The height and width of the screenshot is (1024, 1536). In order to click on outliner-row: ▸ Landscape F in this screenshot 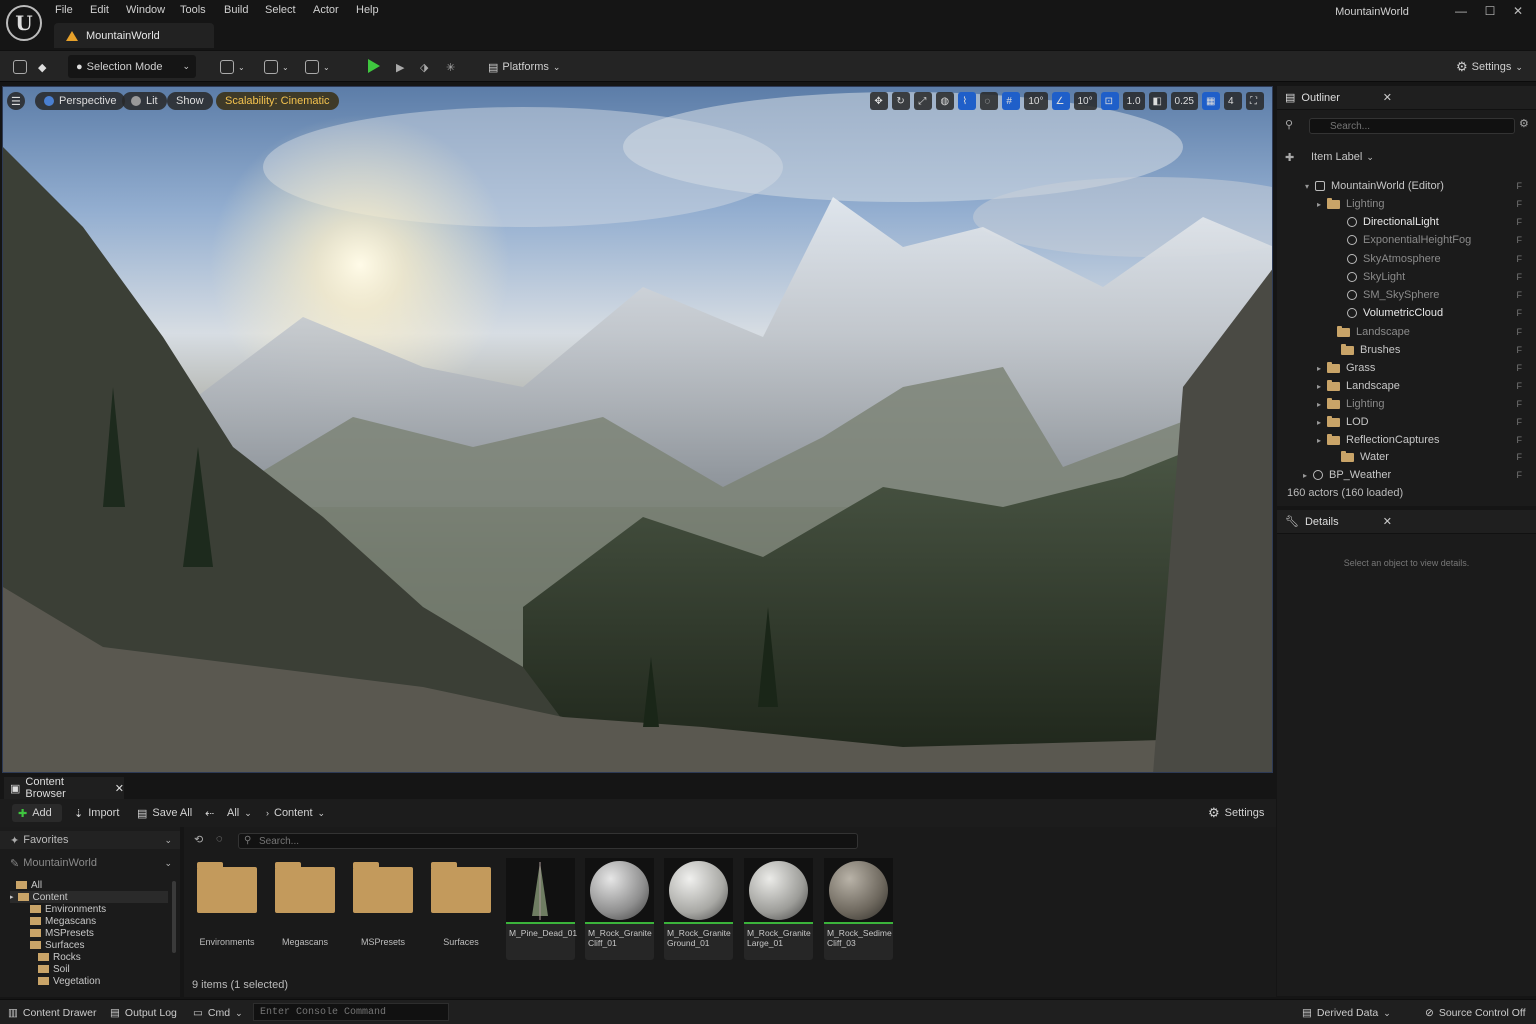, I will do `click(1406, 386)`.